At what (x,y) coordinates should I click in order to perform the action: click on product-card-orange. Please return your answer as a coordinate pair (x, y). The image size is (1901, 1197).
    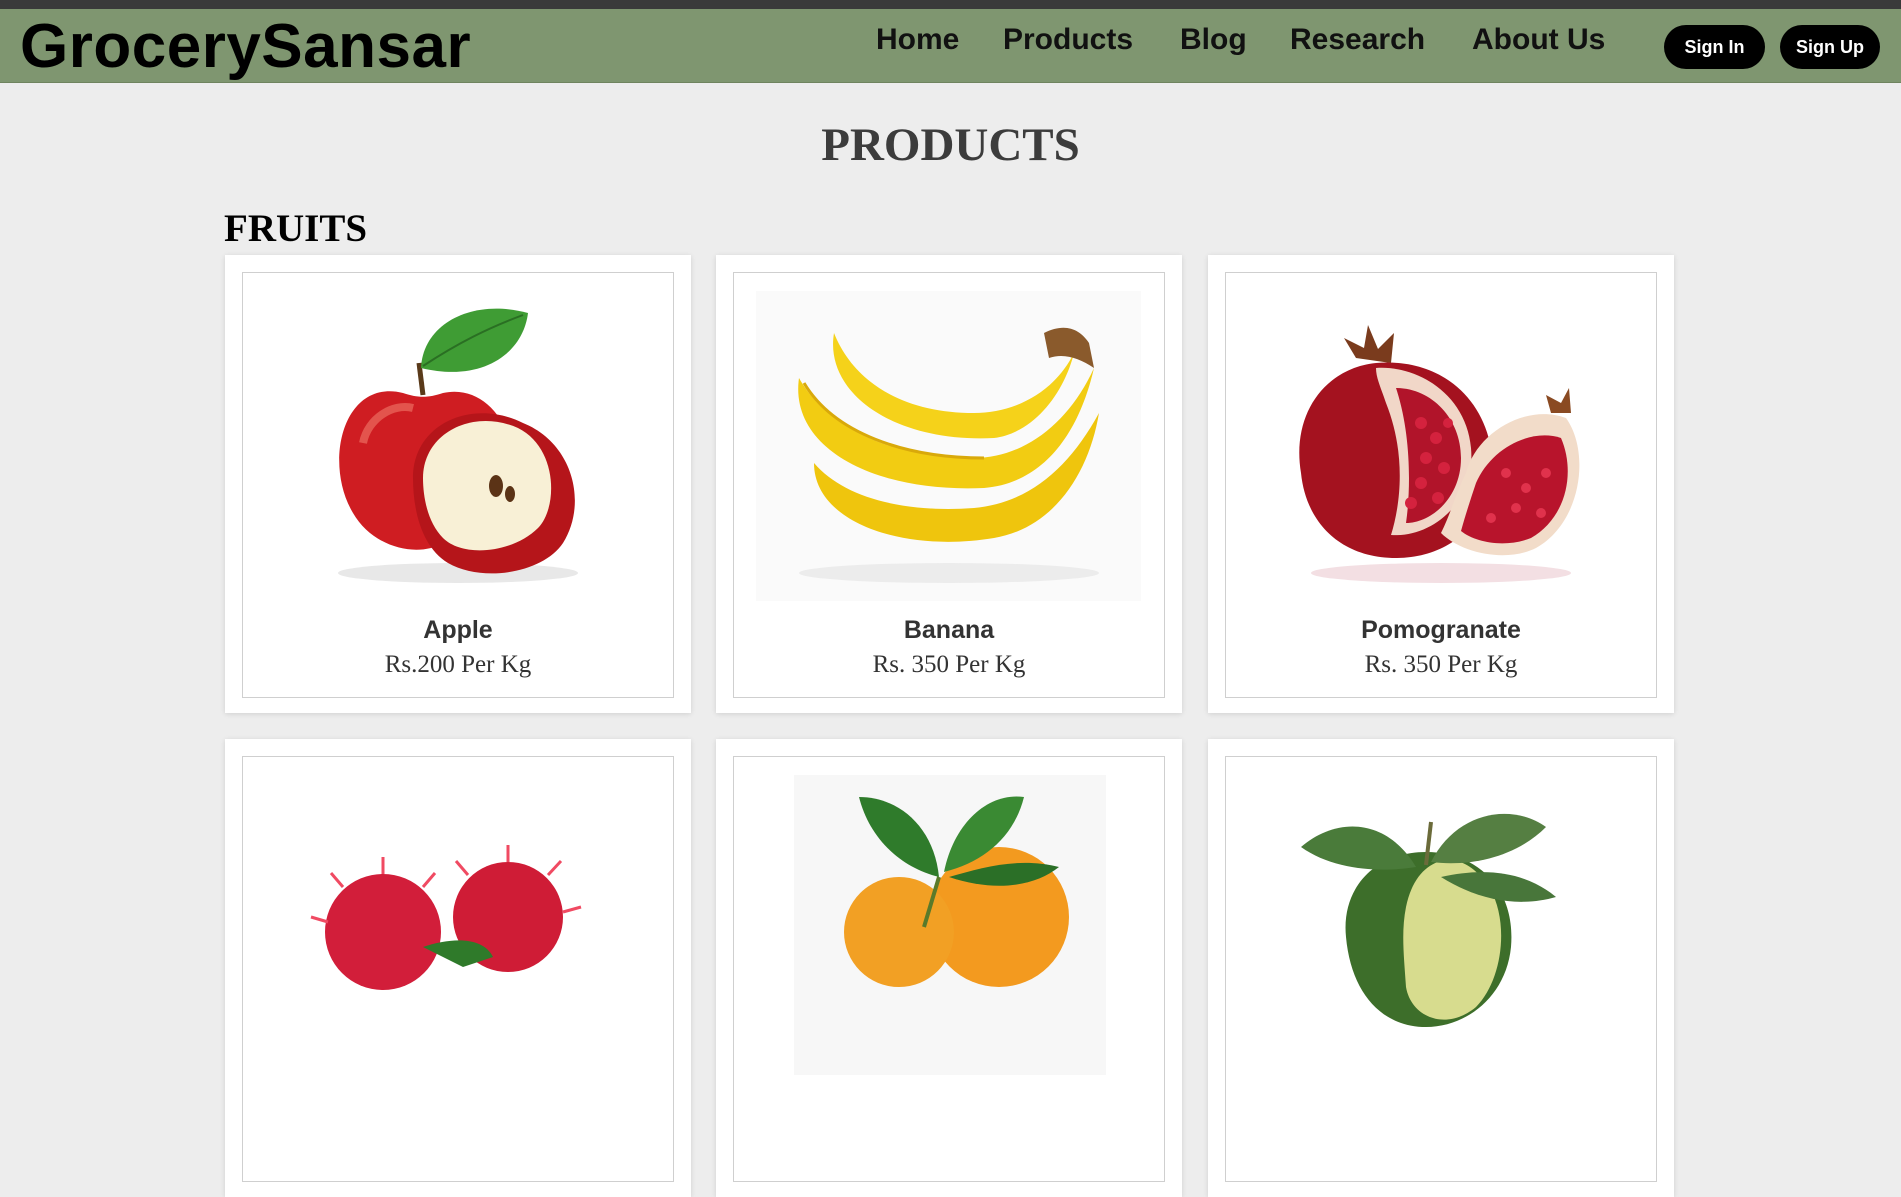
    Looking at the image, I should click on (949, 968).